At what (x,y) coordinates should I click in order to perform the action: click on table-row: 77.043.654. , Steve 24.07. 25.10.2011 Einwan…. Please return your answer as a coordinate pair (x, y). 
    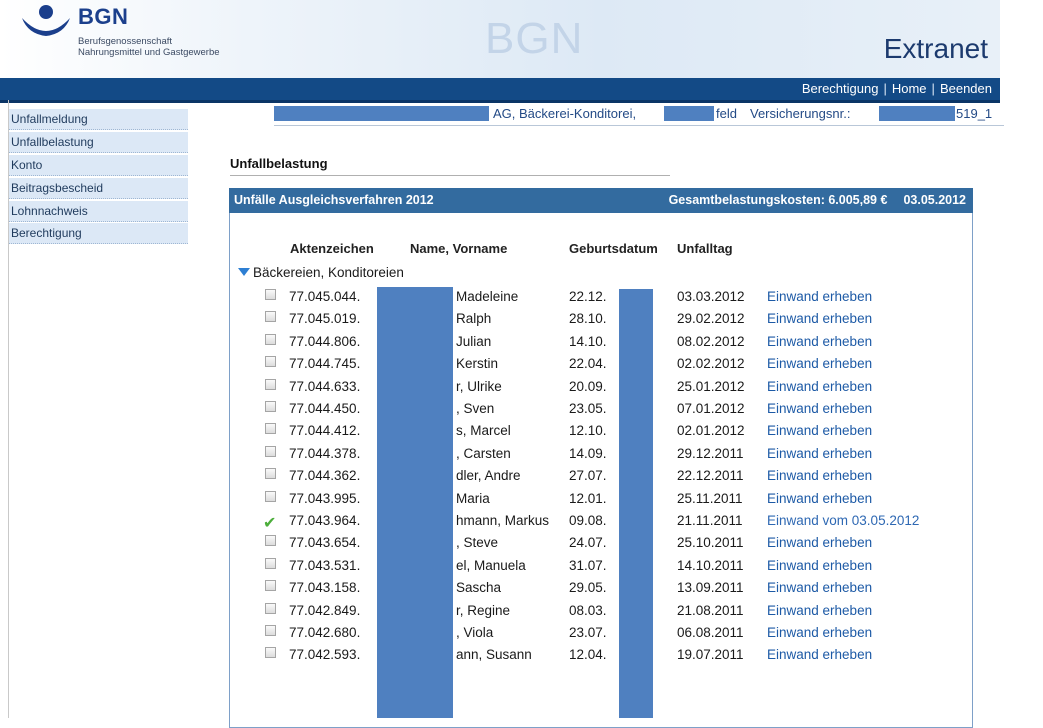
    Looking at the image, I should click on (500, 546).